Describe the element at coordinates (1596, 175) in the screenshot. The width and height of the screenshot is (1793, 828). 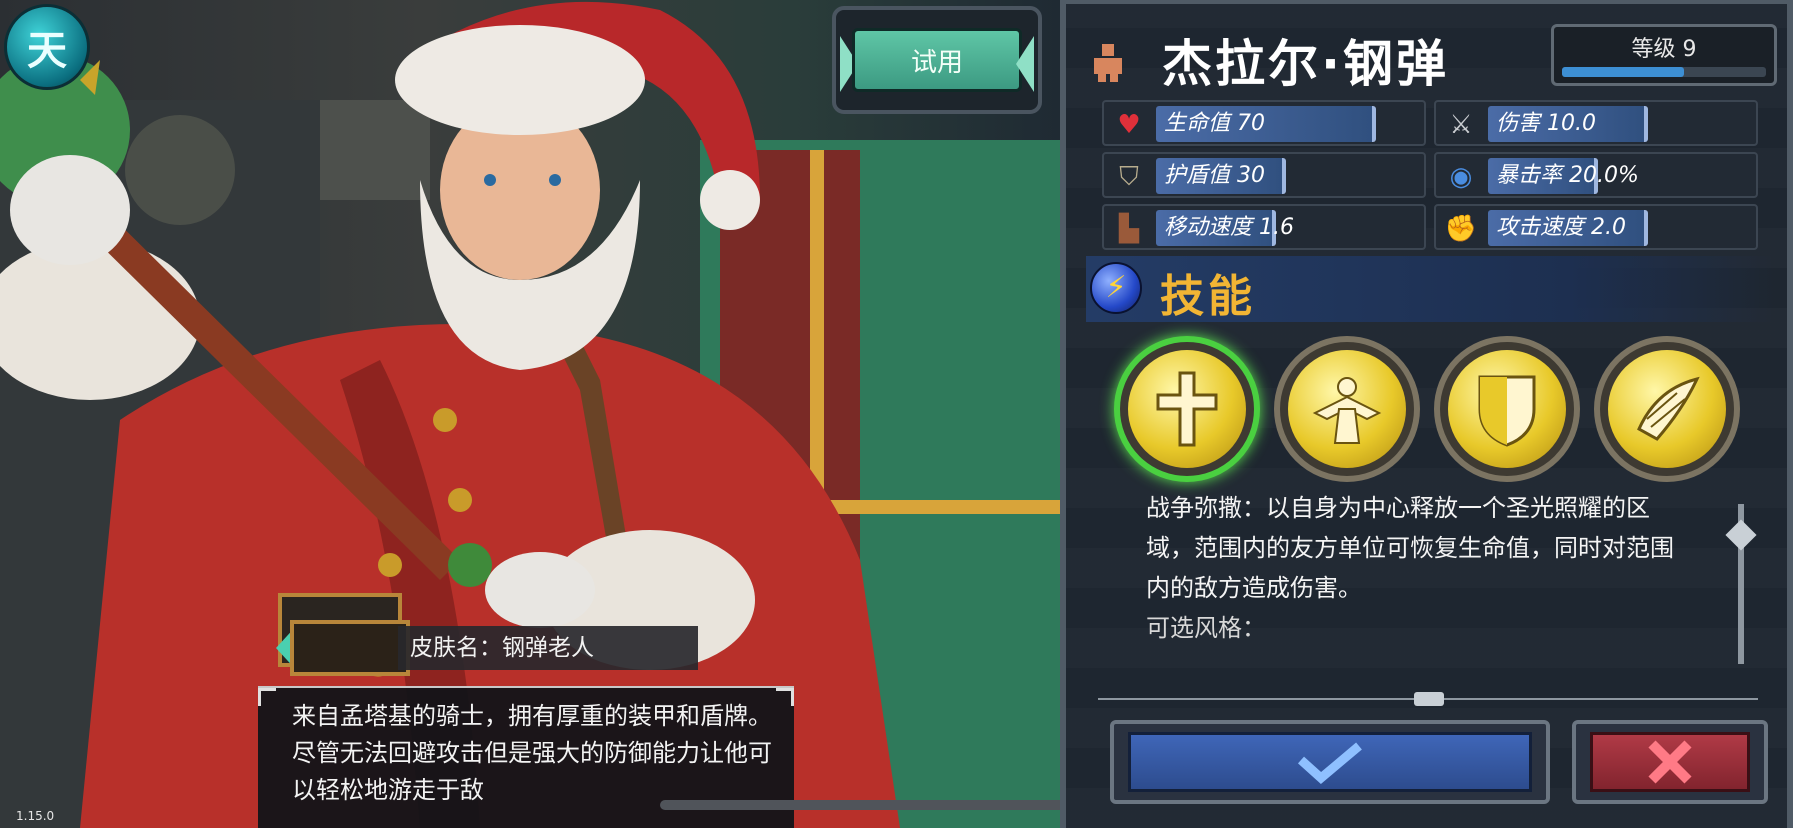
I see `stat-crit: ◉ 暴击率 20.0%` at that location.